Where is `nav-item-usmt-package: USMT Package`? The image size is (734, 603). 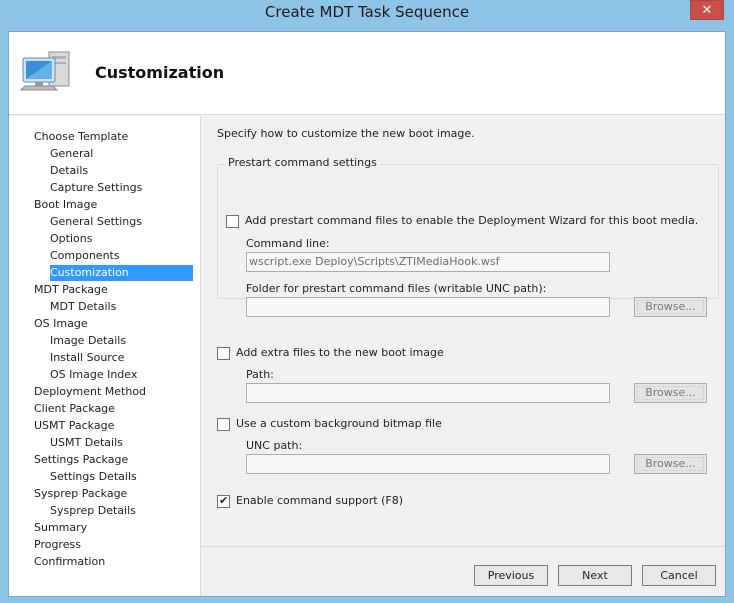 nav-item-usmt-package: USMT Package is located at coordinates (74, 426).